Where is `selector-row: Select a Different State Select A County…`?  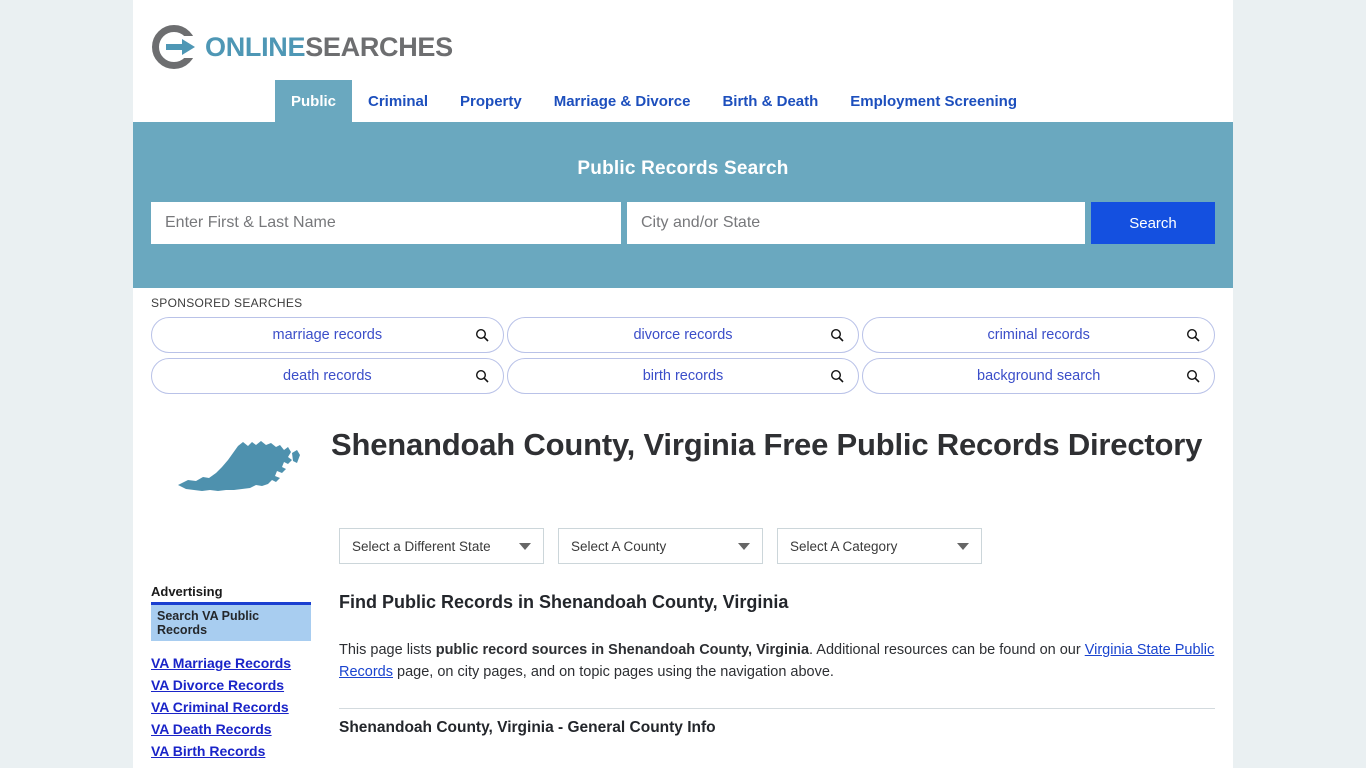
selector-row: Select a Different State Select A County… is located at coordinates (683, 536).